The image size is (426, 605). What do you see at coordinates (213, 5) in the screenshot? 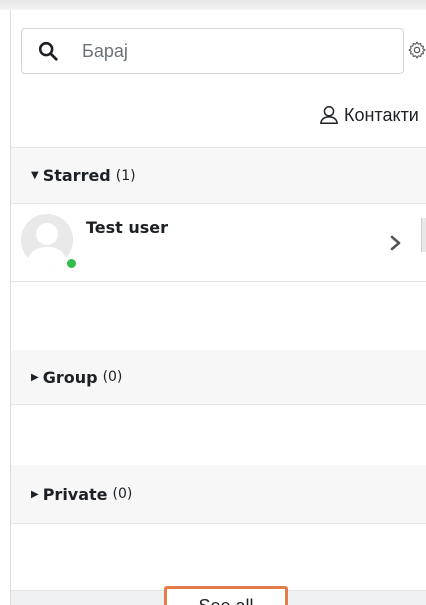
I see `top-shadow-strip` at bounding box center [213, 5].